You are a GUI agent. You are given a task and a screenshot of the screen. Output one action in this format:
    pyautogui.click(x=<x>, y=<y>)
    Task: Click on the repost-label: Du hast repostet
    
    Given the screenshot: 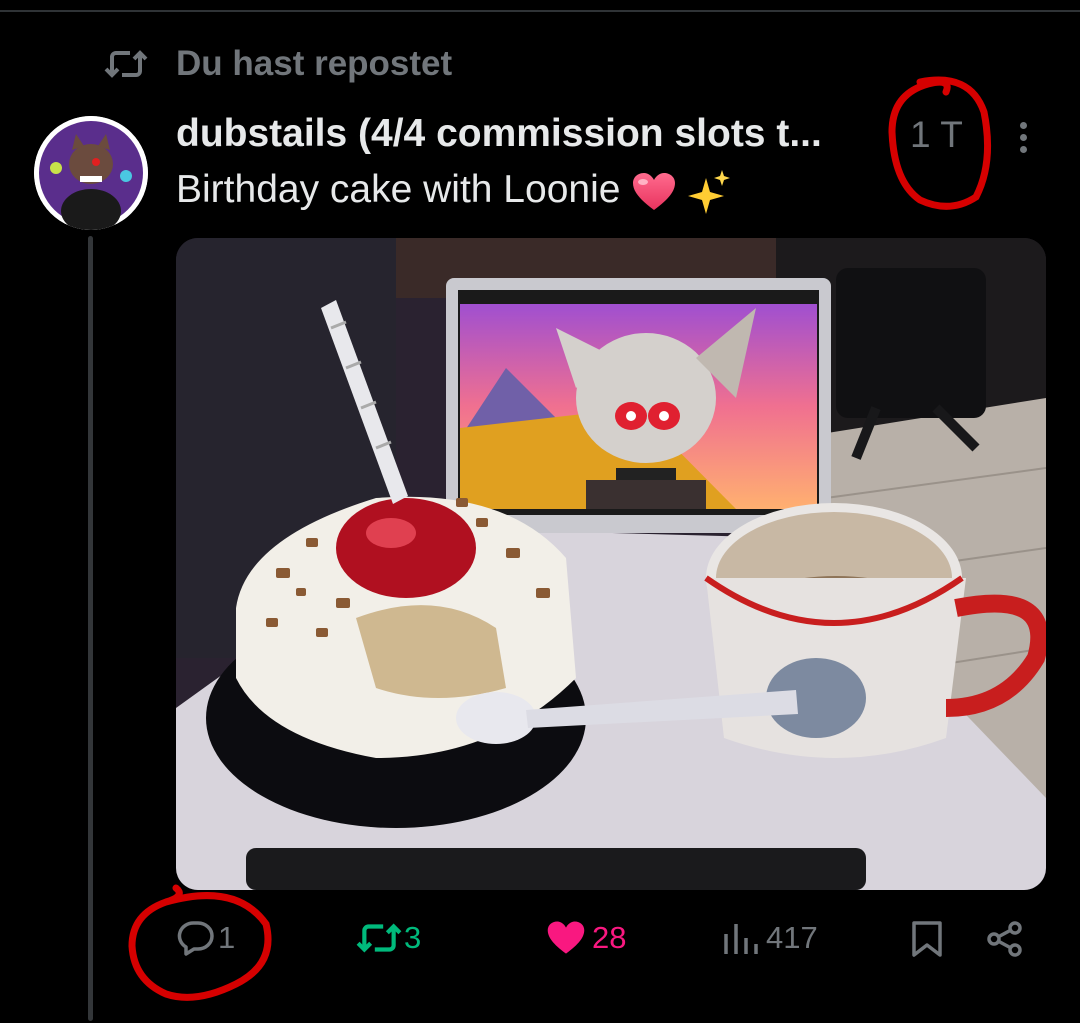 What is the action you would take?
    pyautogui.click(x=314, y=63)
    